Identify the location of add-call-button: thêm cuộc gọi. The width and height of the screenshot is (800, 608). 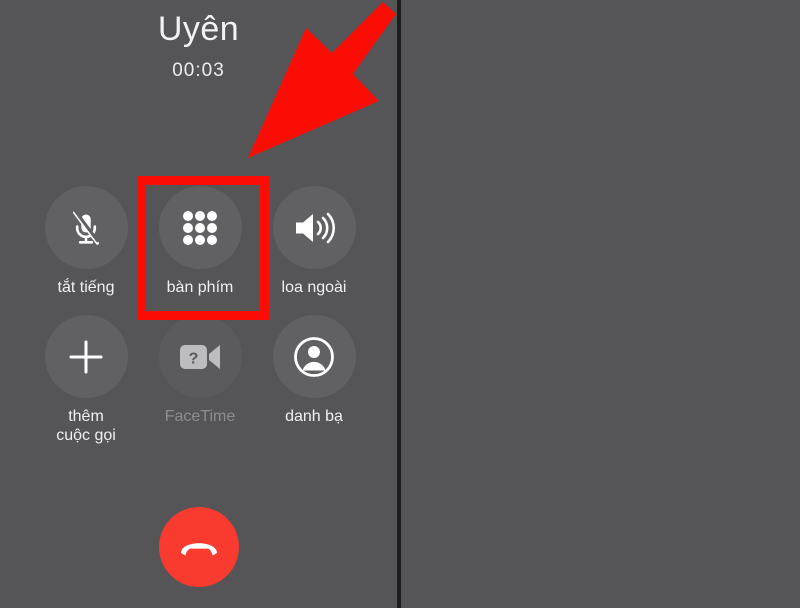
(86, 380).